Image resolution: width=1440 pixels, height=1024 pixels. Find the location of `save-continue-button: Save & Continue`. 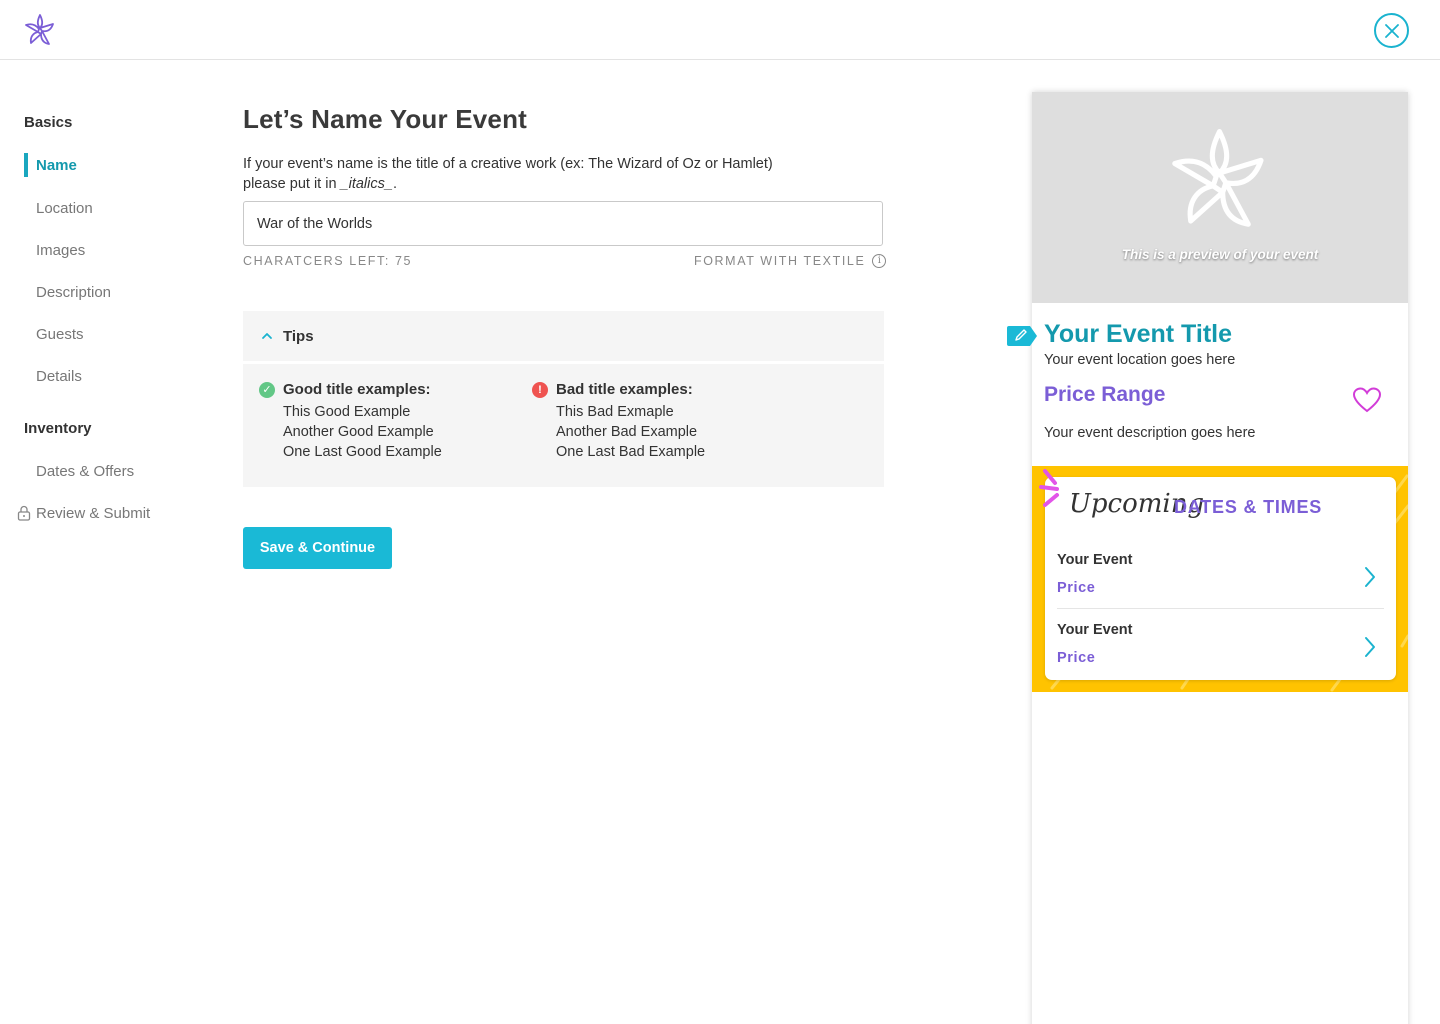

save-continue-button: Save & Continue is located at coordinates (317, 548).